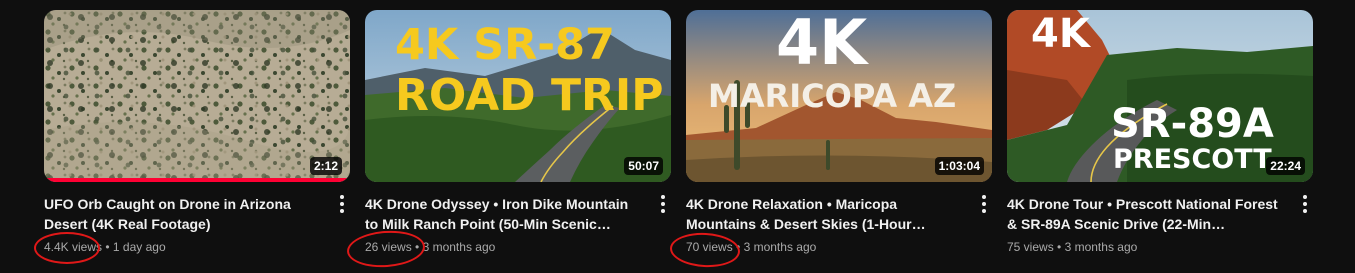 The image size is (1355, 273). What do you see at coordinates (1160, 247) in the screenshot?
I see `video-stats: 75 views • 3 months ago` at bounding box center [1160, 247].